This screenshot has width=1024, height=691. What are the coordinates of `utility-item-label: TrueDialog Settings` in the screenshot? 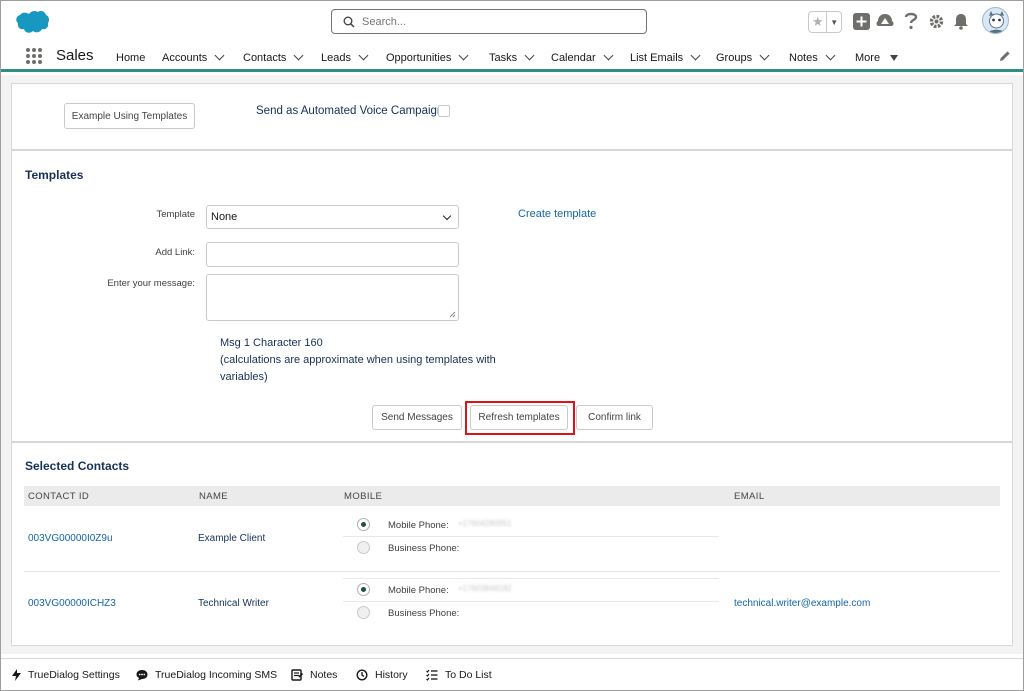 It's located at (74, 675).